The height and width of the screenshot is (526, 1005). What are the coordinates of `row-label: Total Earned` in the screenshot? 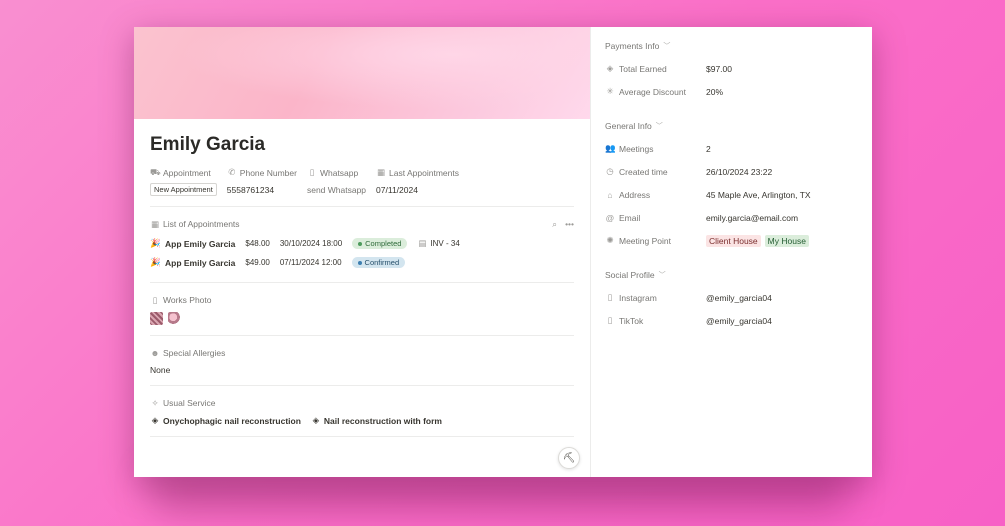 It's located at (643, 68).